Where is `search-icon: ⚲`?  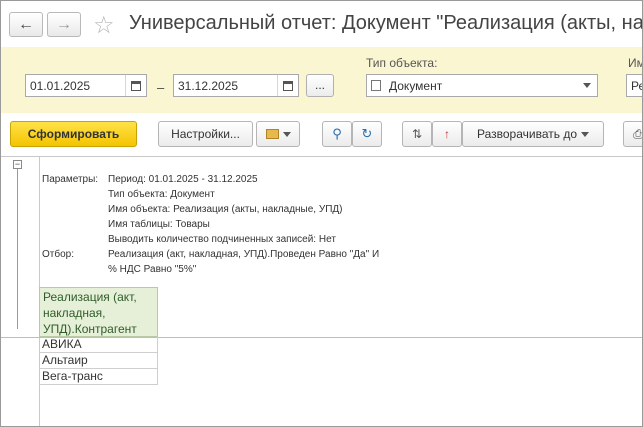 search-icon: ⚲ is located at coordinates (337, 133).